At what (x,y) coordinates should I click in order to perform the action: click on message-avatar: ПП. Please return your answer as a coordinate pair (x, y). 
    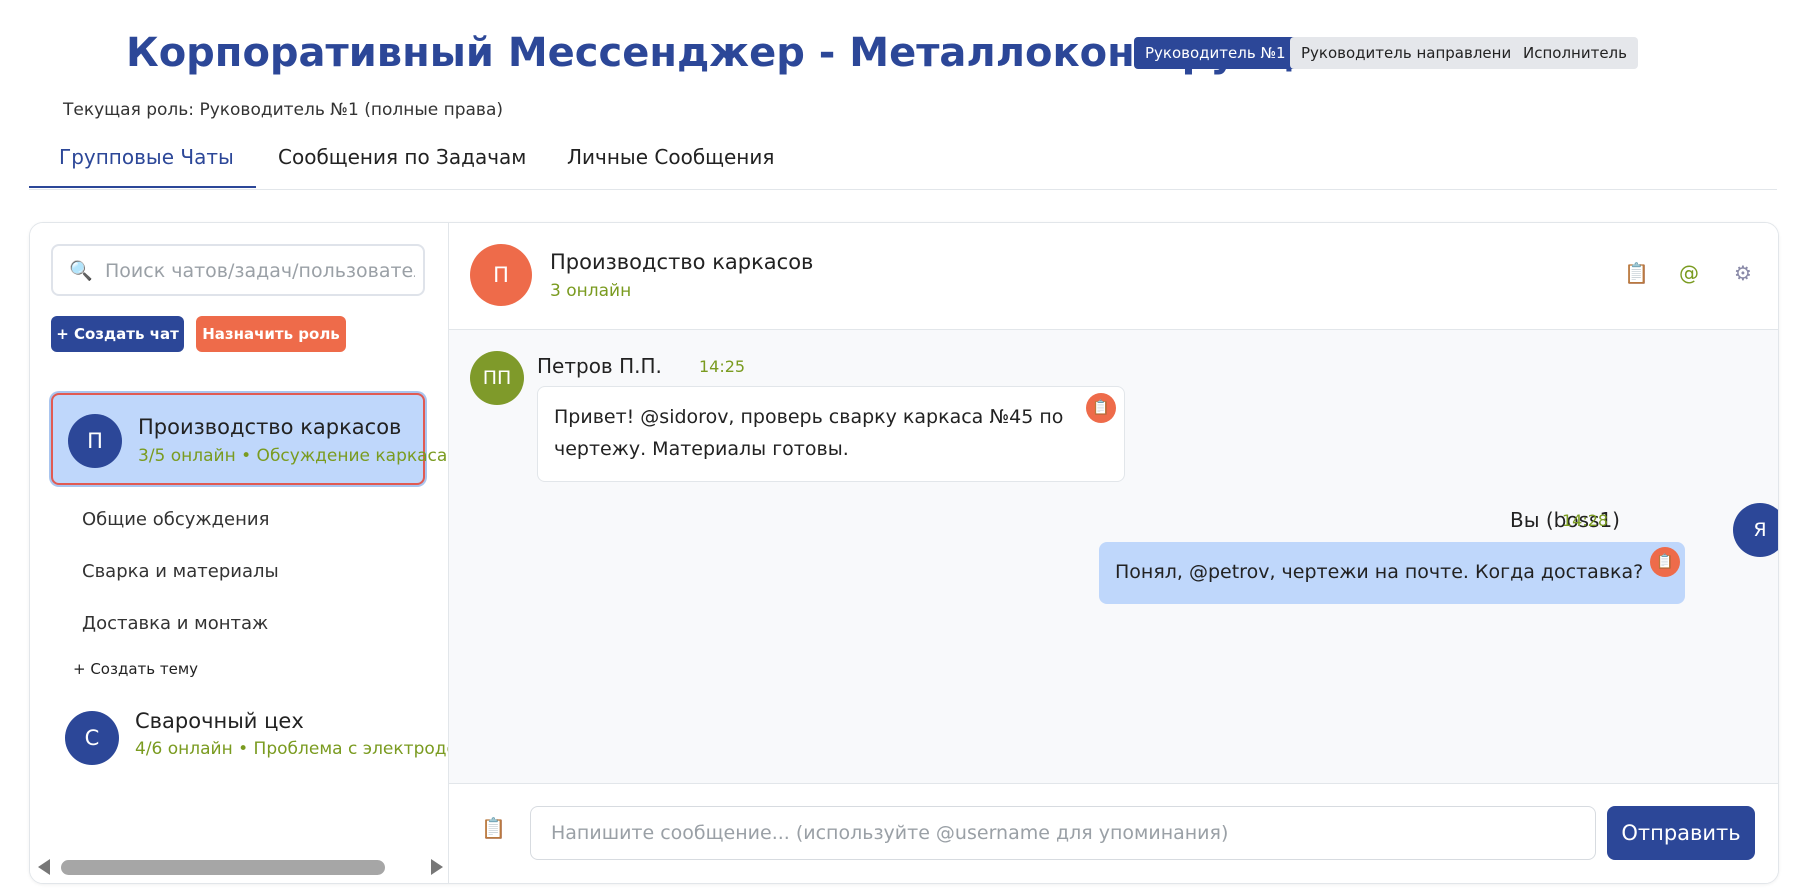
    Looking at the image, I should click on (497, 378).